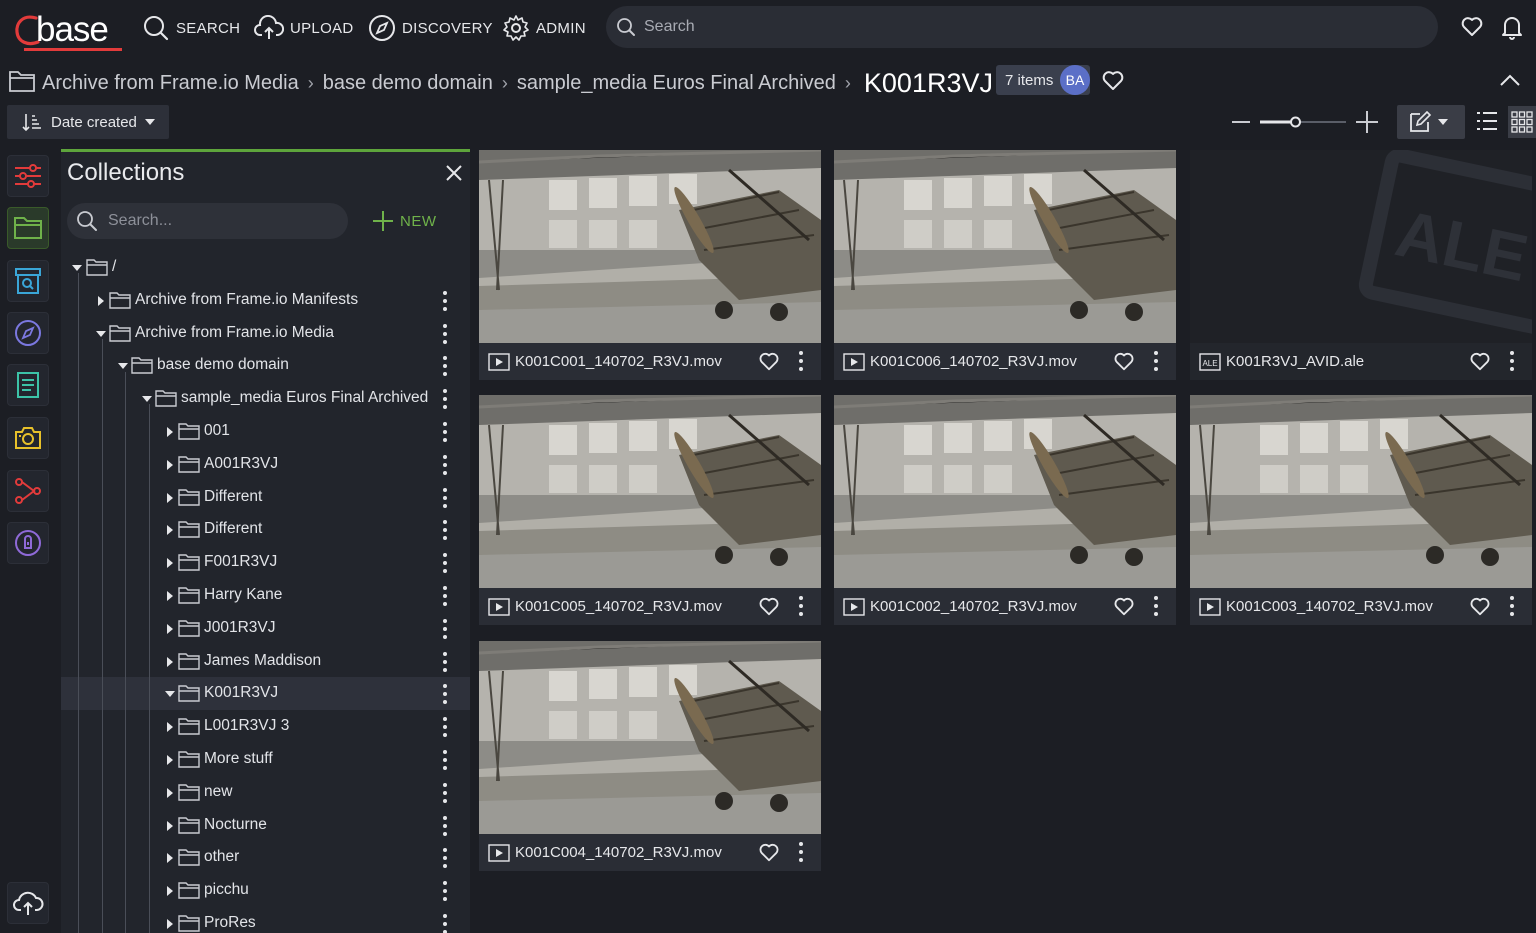 The height and width of the screenshot is (933, 1536). What do you see at coordinates (265, 300) in the screenshot?
I see `tree-item: Archive from Frame.io Manifests` at bounding box center [265, 300].